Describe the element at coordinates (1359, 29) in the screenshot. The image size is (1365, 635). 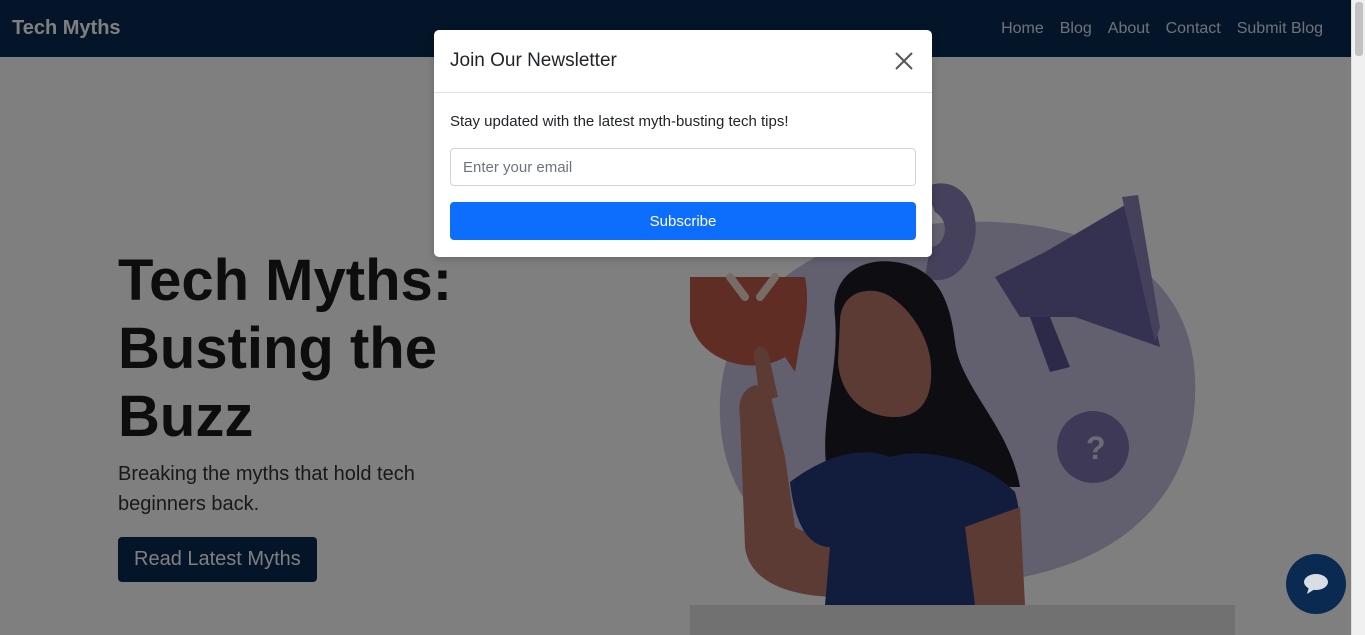
I see `scrollbar-thumb` at that location.